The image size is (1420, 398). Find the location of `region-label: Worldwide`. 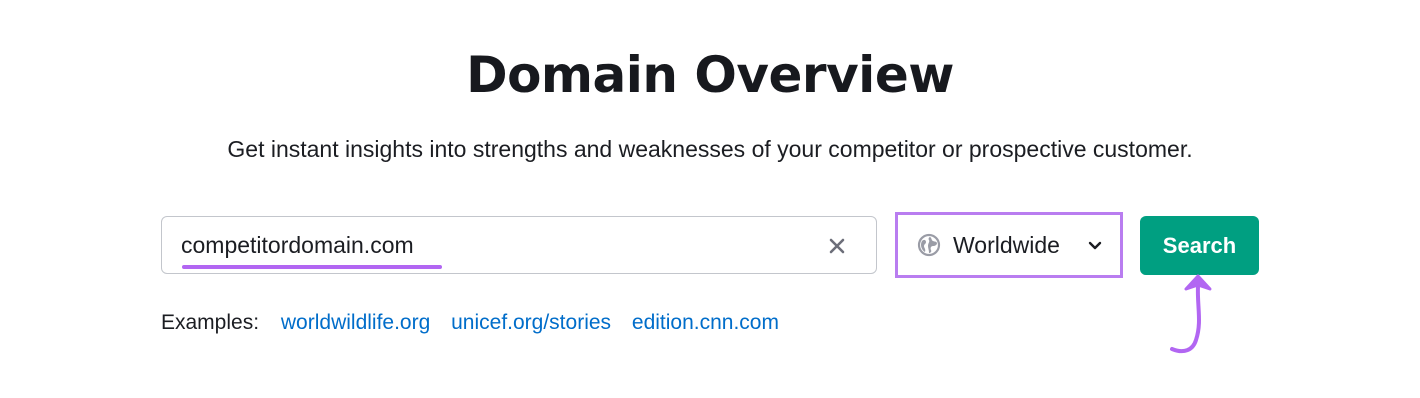

region-label: Worldwide is located at coordinates (1006, 245).